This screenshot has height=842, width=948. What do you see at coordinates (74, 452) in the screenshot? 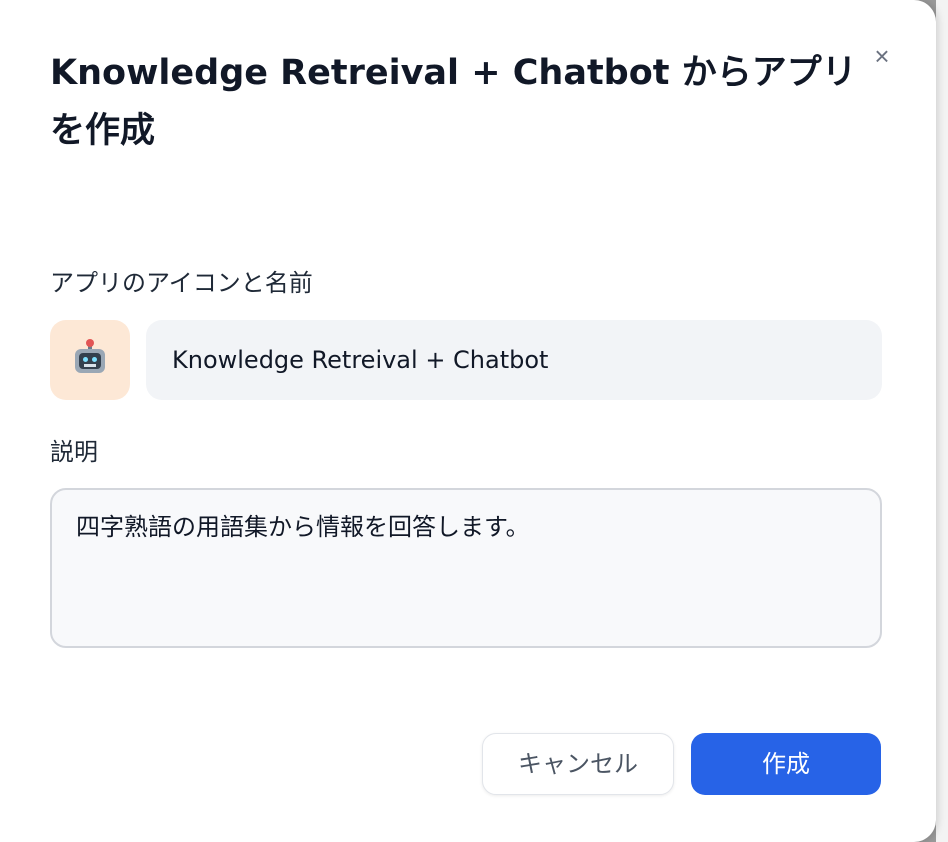
I see `description-label: 説明` at bounding box center [74, 452].